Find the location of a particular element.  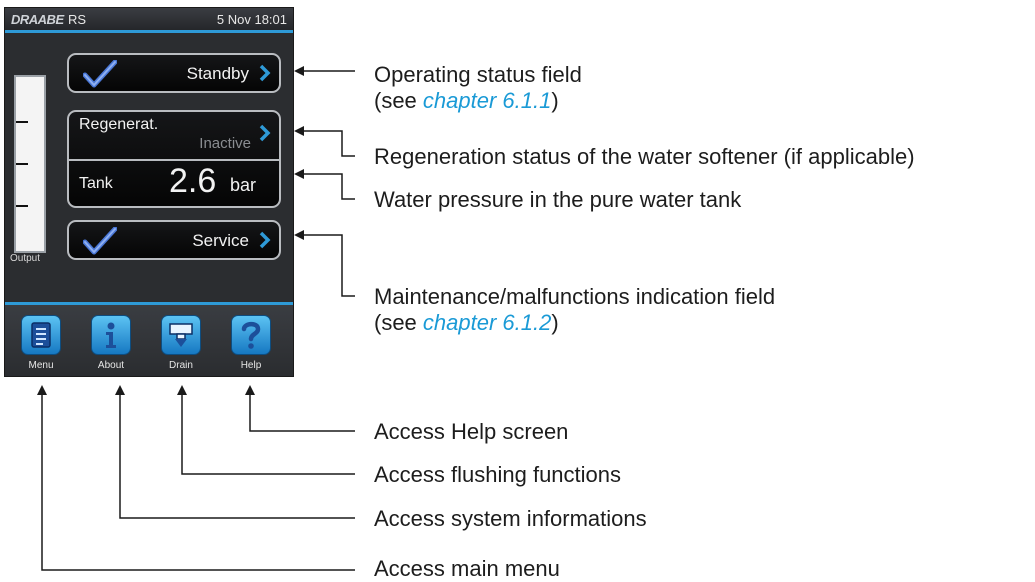

arrow-about is located at coordinates (235, 452).